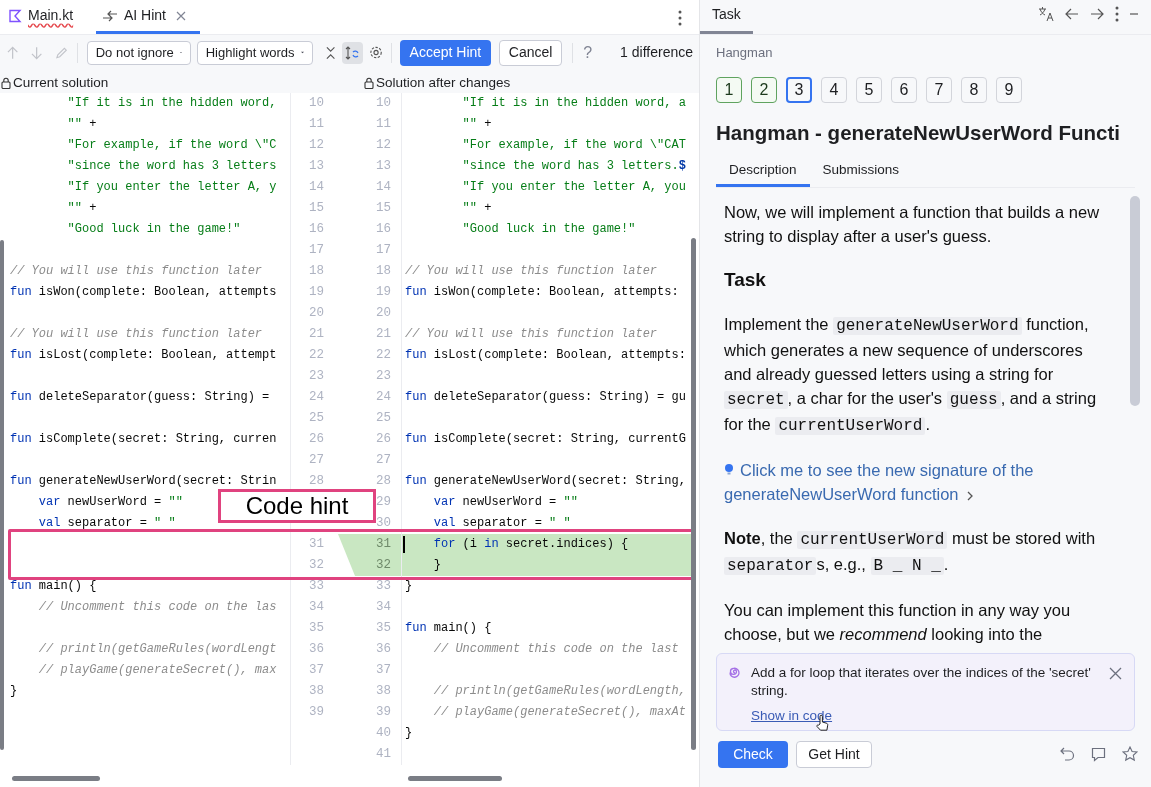 This screenshot has height=787, width=1151. What do you see at coordinates (383, 670) in the screenshot?
I see `line-number: 37` at bounding box center [383, 670].